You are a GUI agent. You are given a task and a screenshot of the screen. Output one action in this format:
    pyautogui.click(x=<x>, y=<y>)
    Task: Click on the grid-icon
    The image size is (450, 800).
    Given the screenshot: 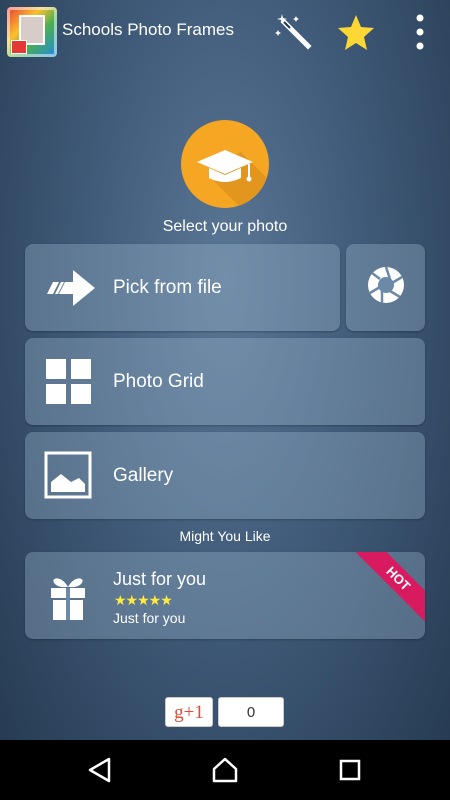 What is the action you would take?
    pyautogui.click(x=69, y=382)
    